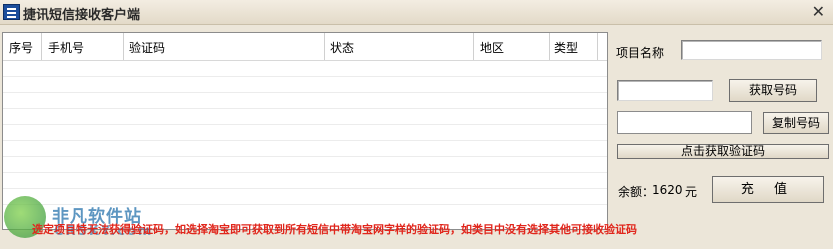  What do you see at coordinates (768, 189) in the screenshot?
I see `recharge-button: 充 值` at bounding box center [768, 189].